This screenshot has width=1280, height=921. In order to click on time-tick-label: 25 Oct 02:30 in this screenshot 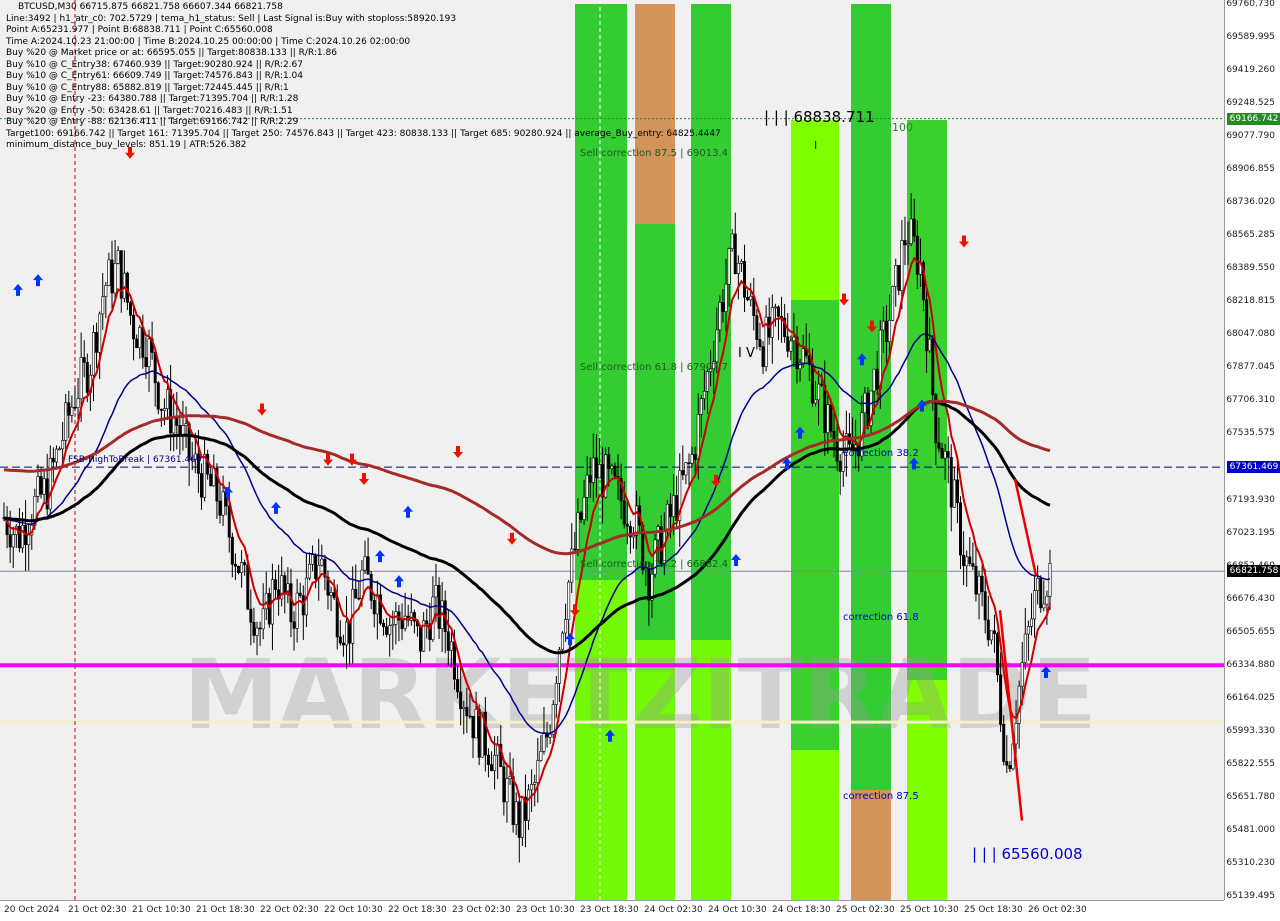, I will do `click(865, 910)`.